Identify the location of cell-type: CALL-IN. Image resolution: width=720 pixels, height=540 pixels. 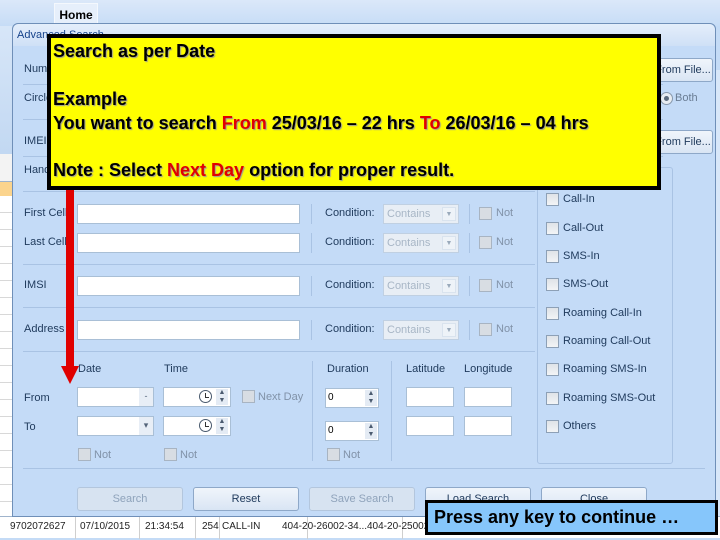
(241, 526).